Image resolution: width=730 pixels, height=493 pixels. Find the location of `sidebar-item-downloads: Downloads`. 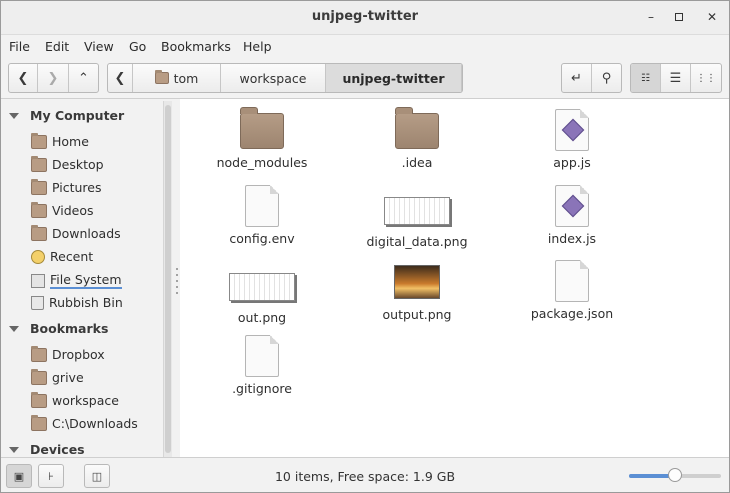

sidebar-item-downloads: Downloads is located at coordinates (76, 232).